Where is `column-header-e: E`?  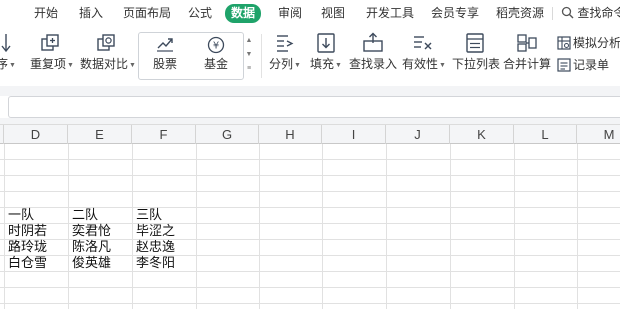 column-header-e: E is located at coordinates (100, 134).